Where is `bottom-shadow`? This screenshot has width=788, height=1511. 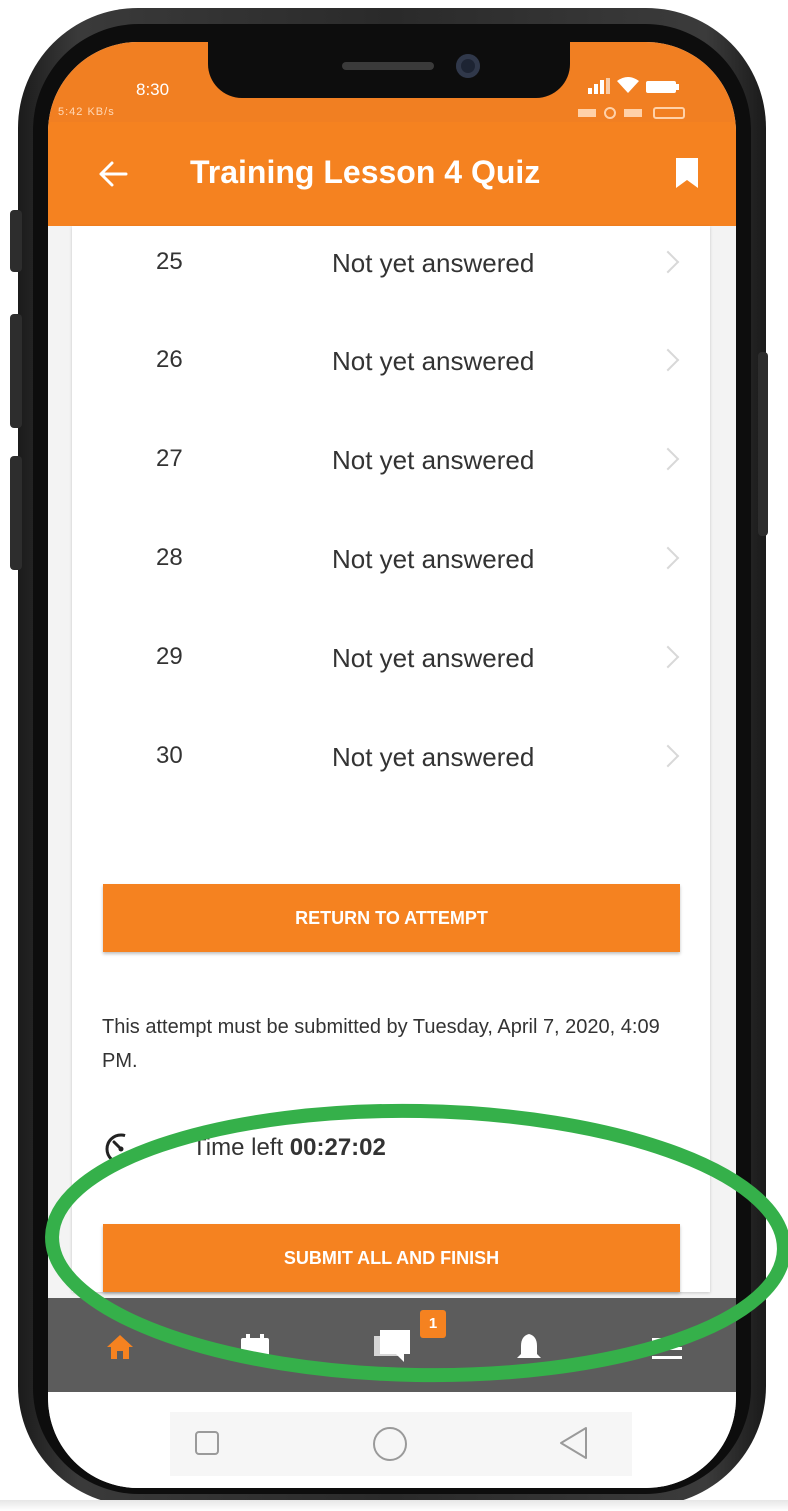 bottom-shadow is located at coordinates (394, 1505).